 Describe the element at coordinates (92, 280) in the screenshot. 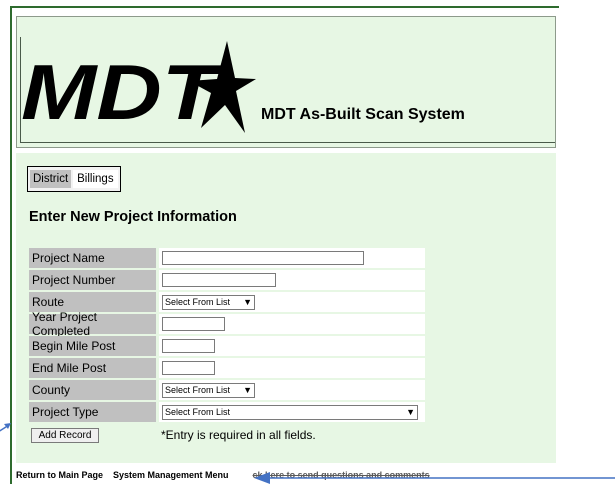

I see `field-label: Project Number` at that location.